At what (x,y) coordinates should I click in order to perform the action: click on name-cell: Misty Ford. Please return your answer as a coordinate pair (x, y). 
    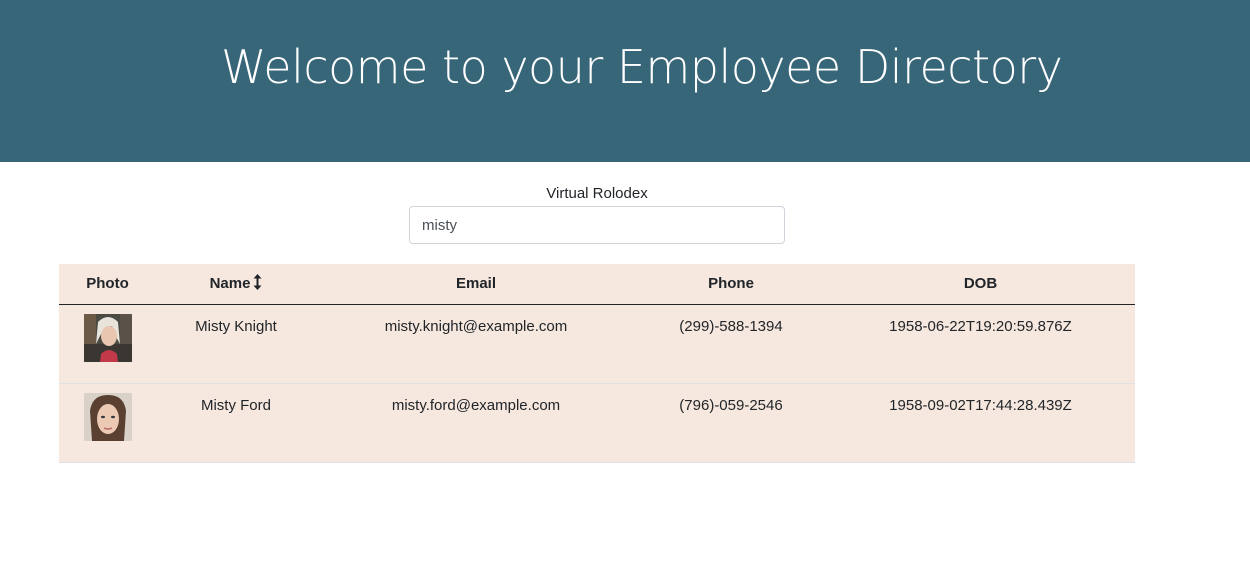
    Looking at the image, I should click on (236, 423).